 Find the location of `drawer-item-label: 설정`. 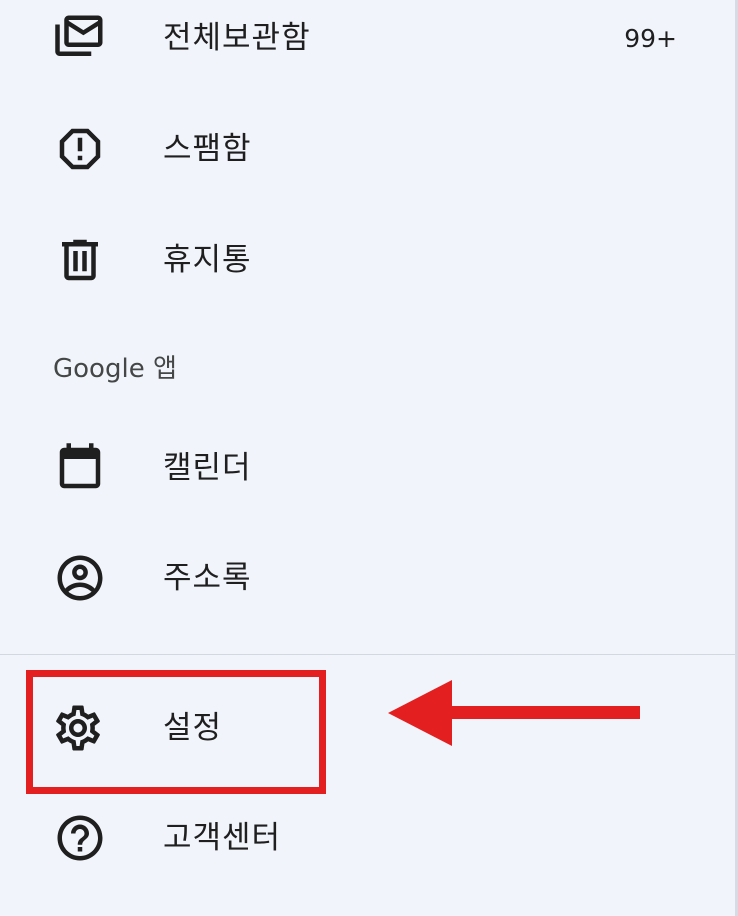

drawer-item-label: 설정 is located at coordinates (193, 727).